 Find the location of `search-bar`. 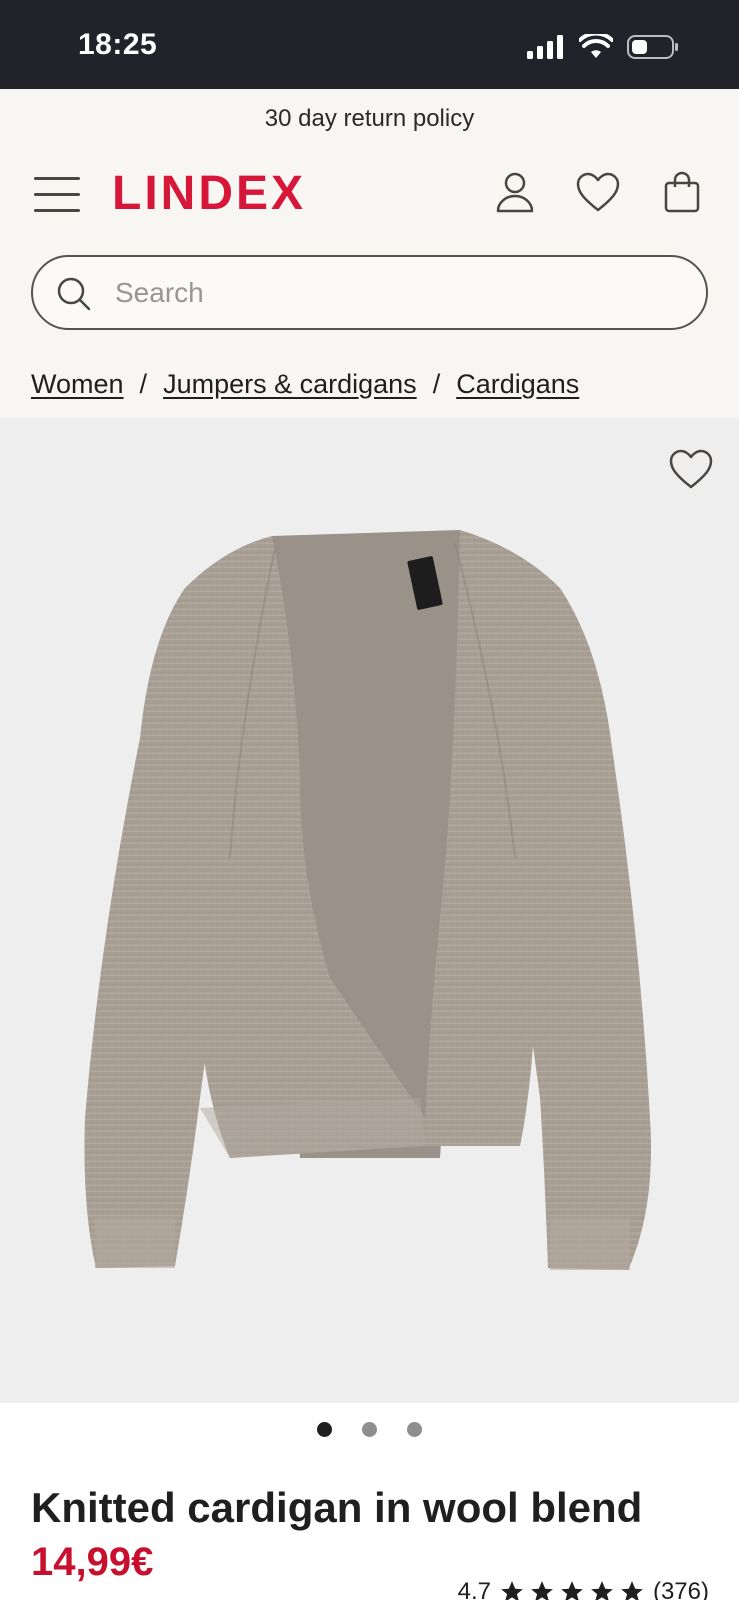

search-bar is located at coordinates (369, 292).